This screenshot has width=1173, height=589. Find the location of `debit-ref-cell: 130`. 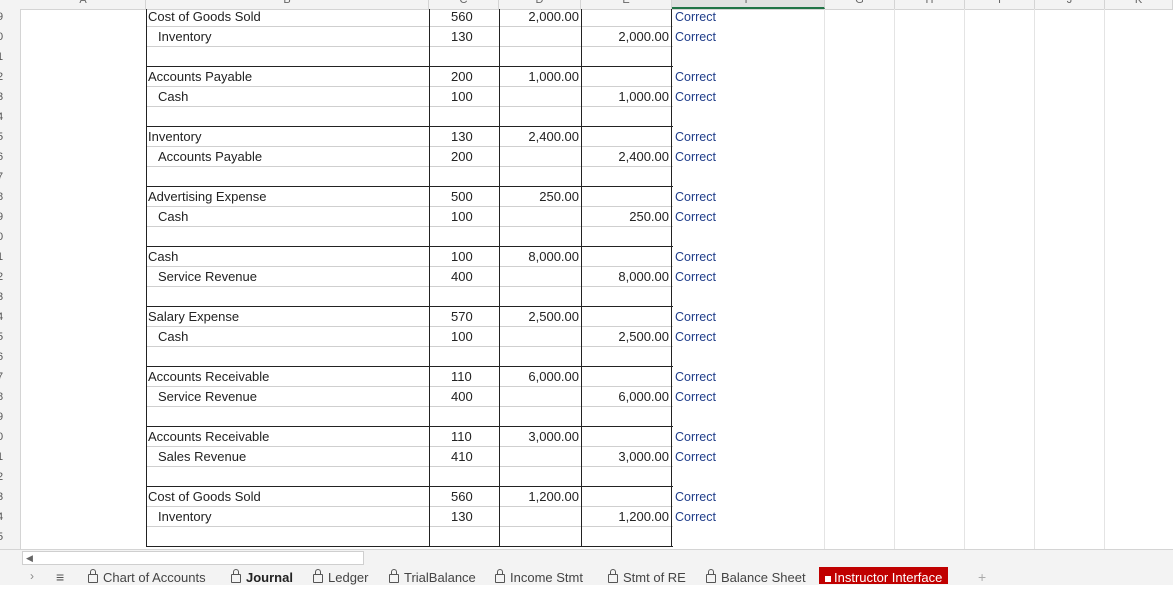

debit-ref-cell: 130 is located at coordinates (464, 137).